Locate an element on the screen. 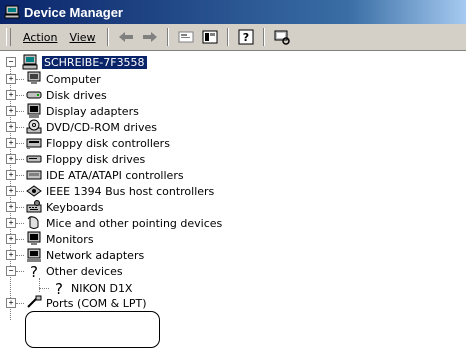 This screenshot has width=466, height=348. title-bar: Device Manager is located at coordinates (233, 12).